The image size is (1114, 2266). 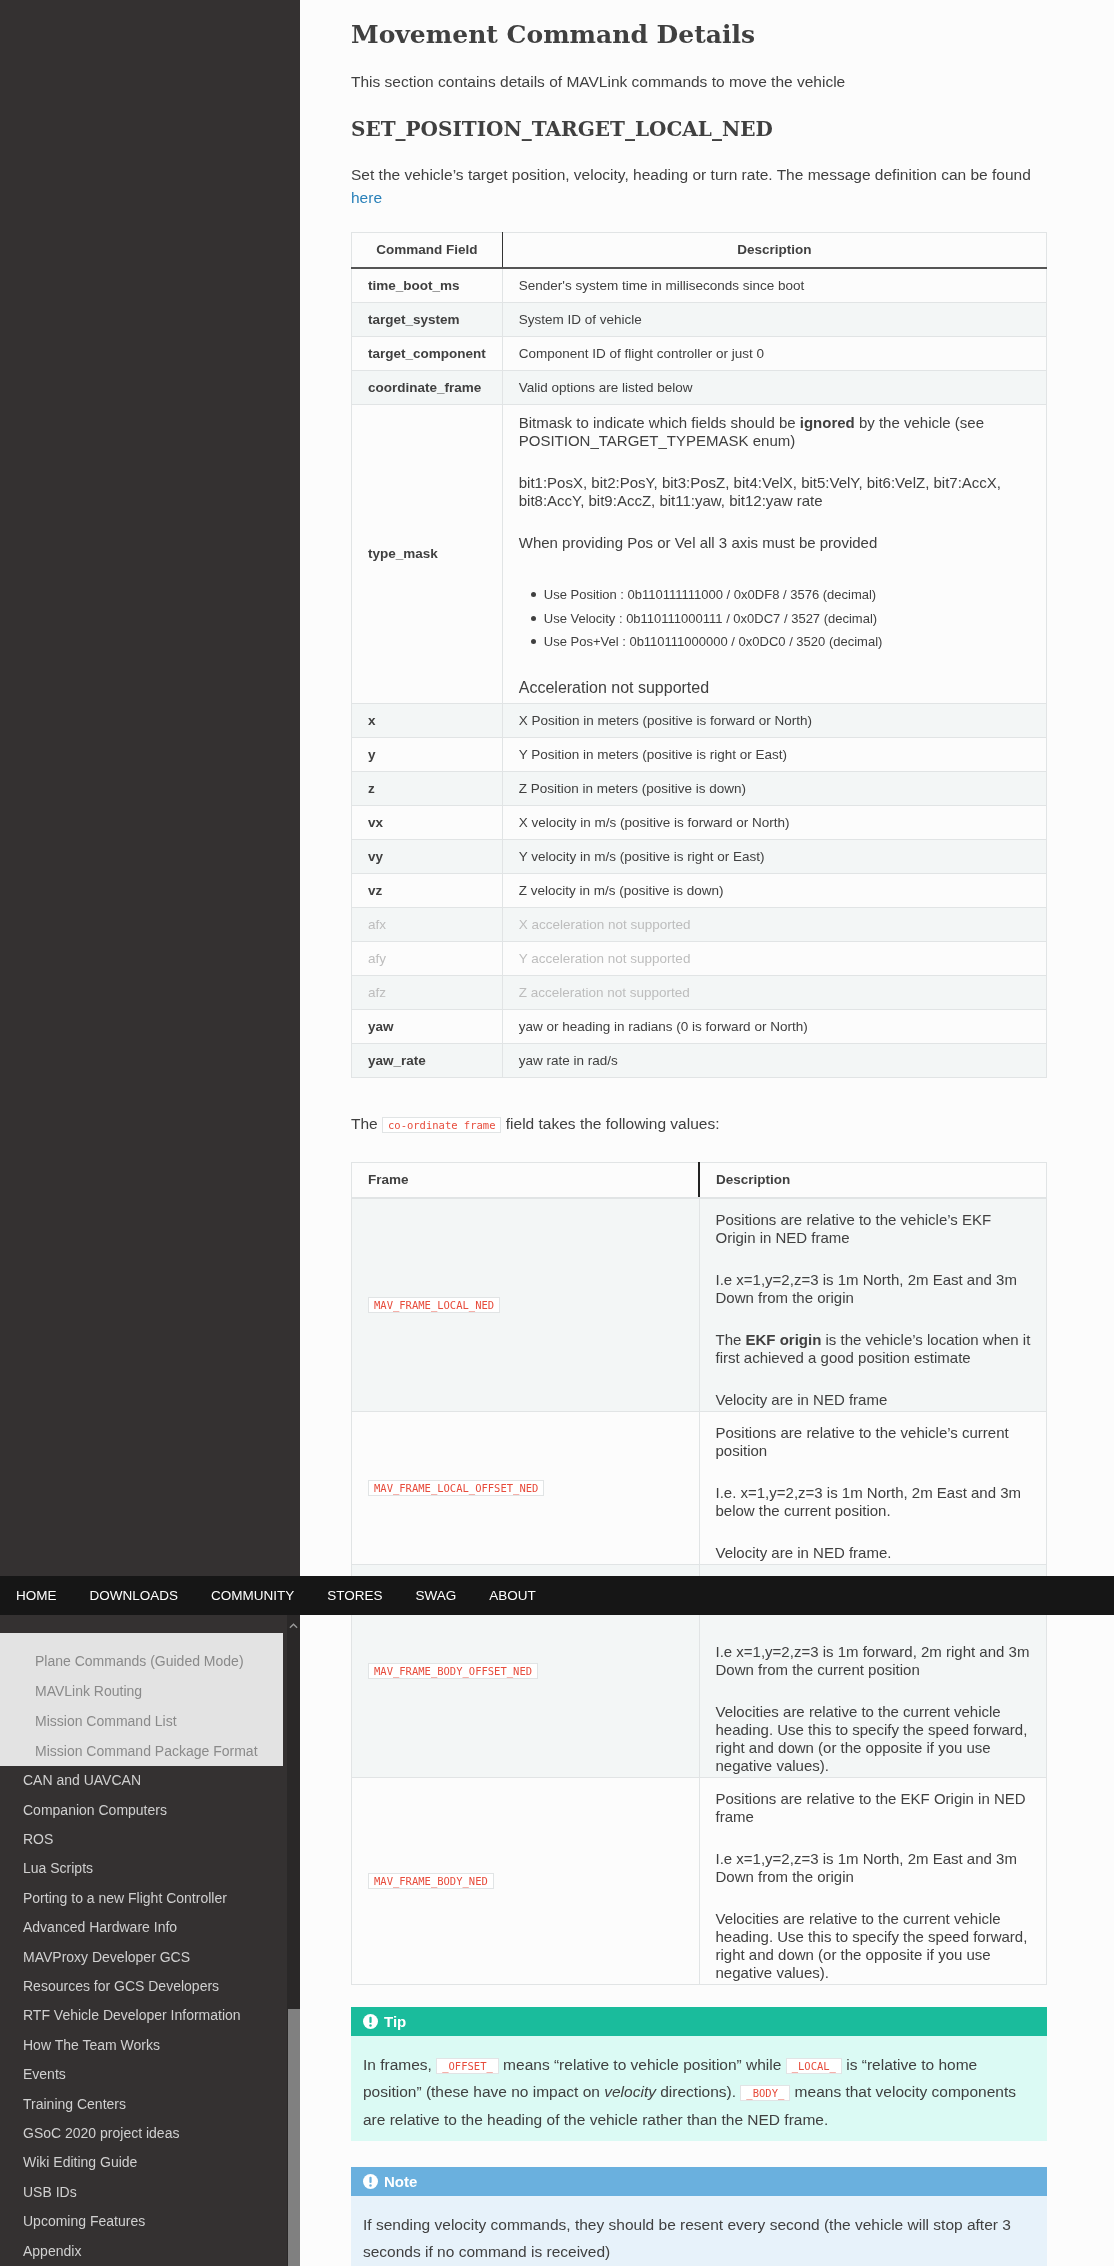 I want to click on sidebar-item: Resources for GCS Developers, so click(x=143, y=1986).